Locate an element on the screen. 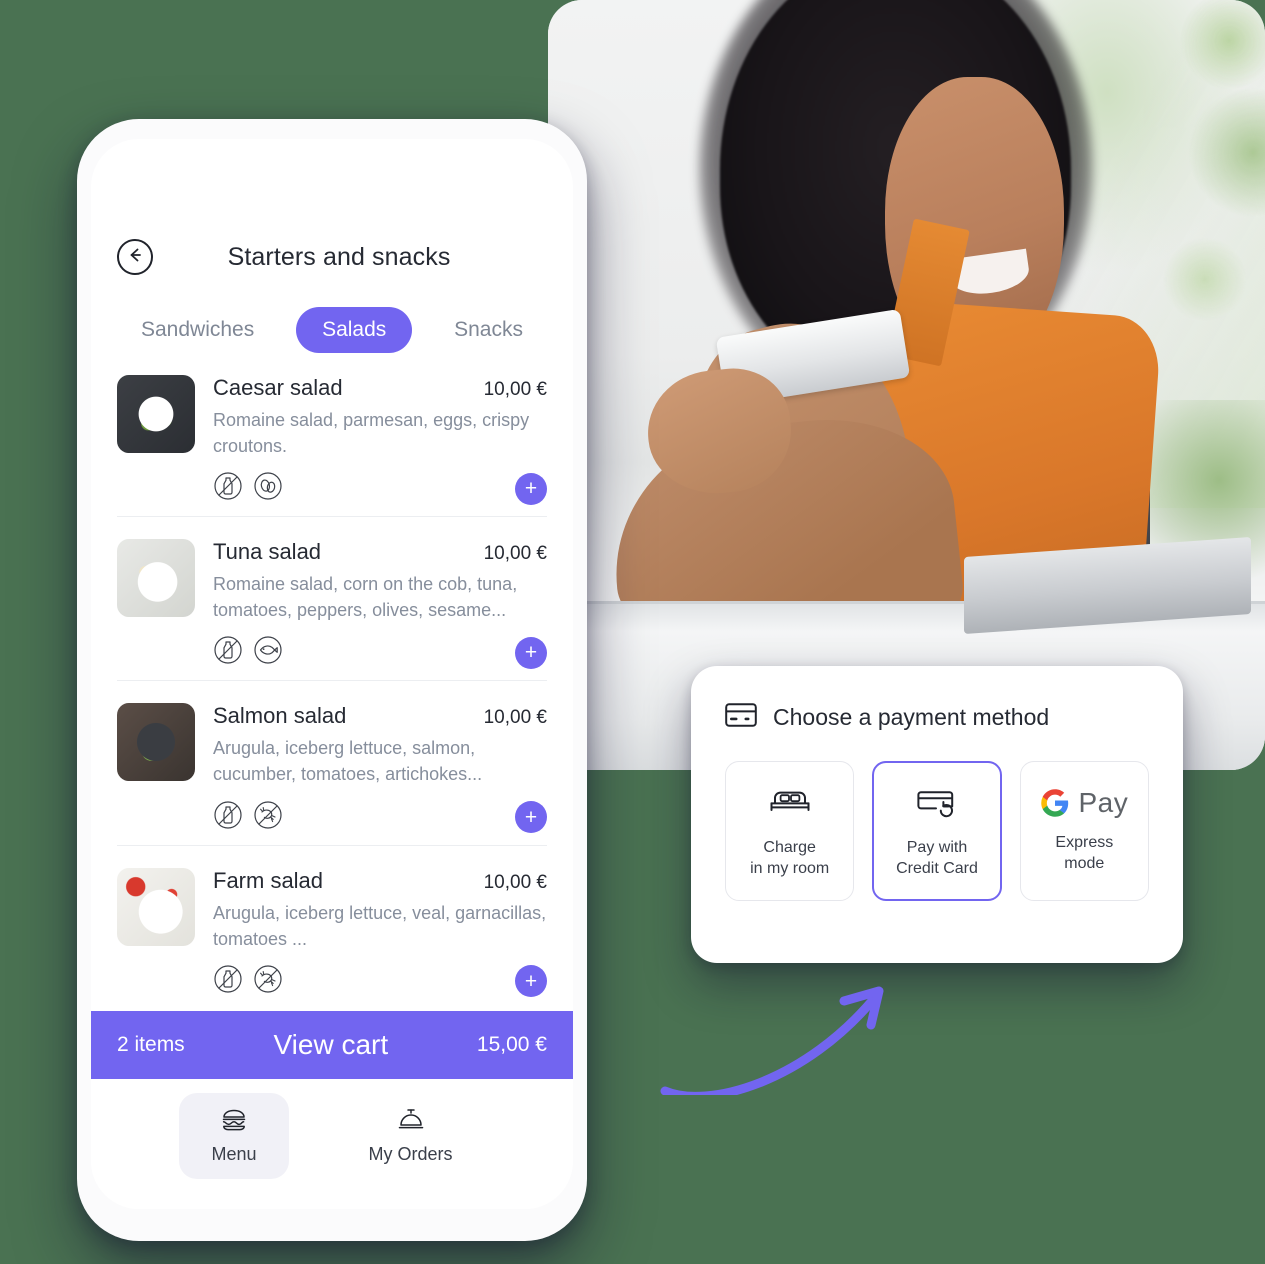 The image size is (1265, 1264). google-pay-icon: Pay is located at coordinates (1084, 803).